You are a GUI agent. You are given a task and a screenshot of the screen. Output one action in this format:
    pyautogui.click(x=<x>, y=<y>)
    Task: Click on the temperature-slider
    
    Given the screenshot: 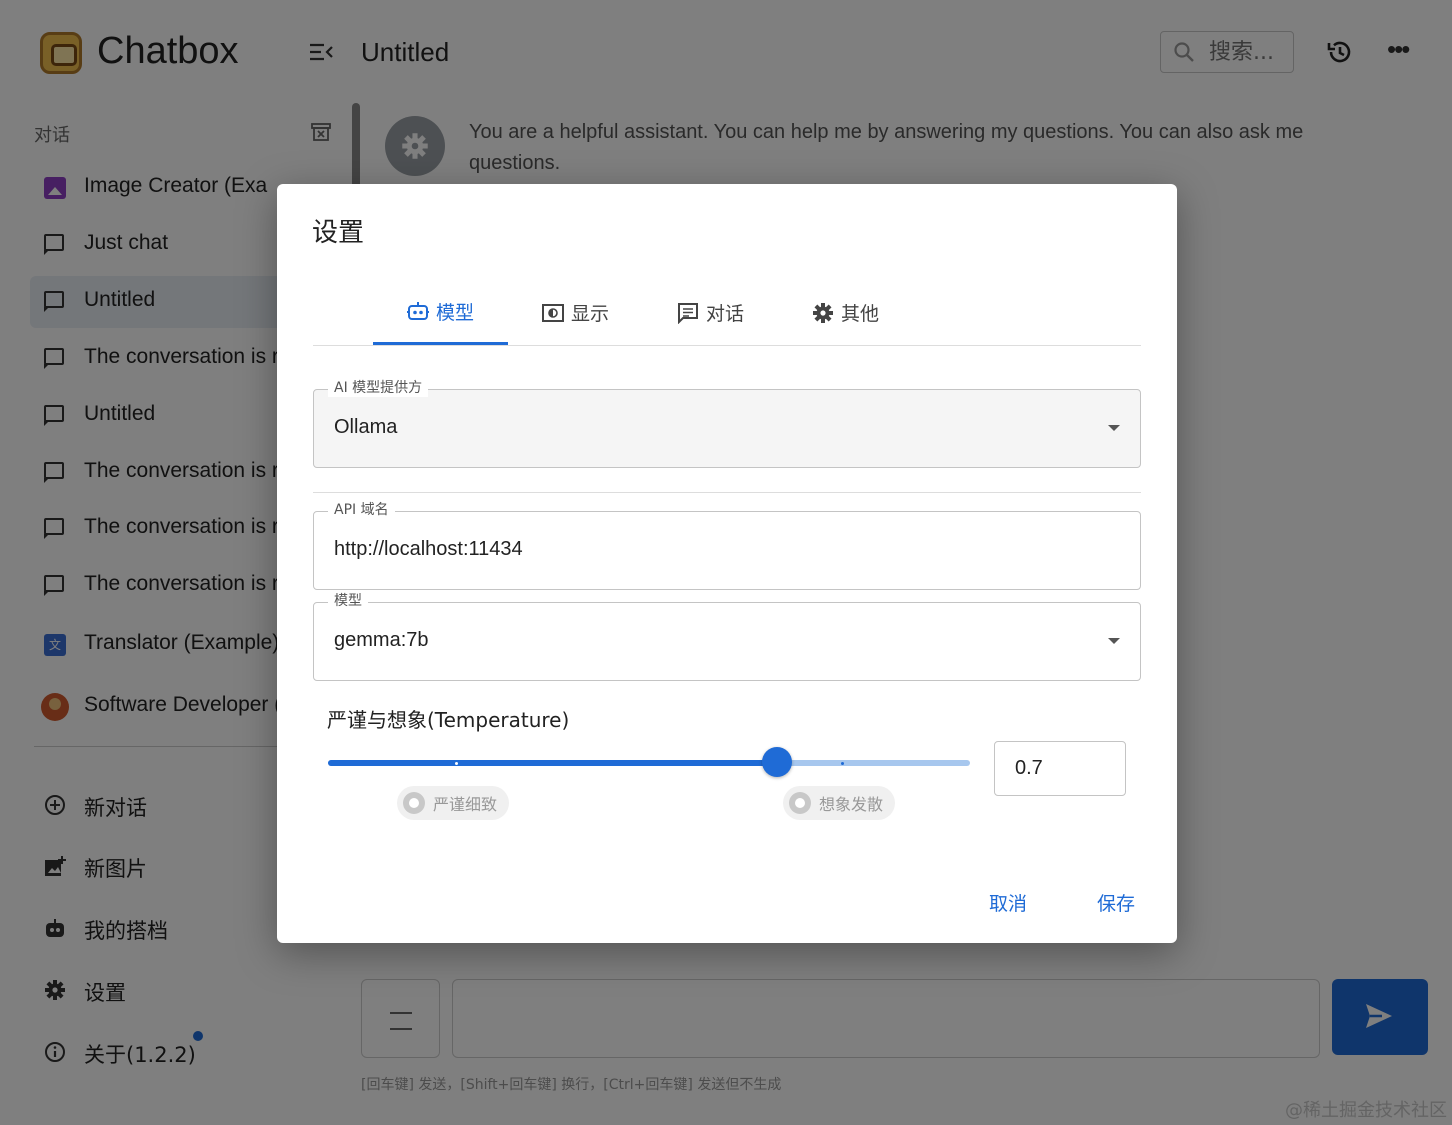 What is the action you would take?
    pyautogui.click(x=649, y=762)
    